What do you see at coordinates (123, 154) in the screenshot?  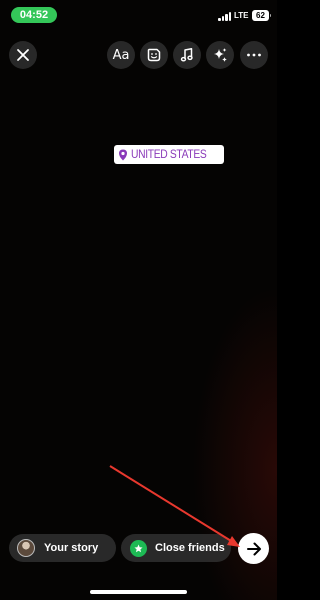 I see `location-pin-icon` at bounding box center [123, 154].